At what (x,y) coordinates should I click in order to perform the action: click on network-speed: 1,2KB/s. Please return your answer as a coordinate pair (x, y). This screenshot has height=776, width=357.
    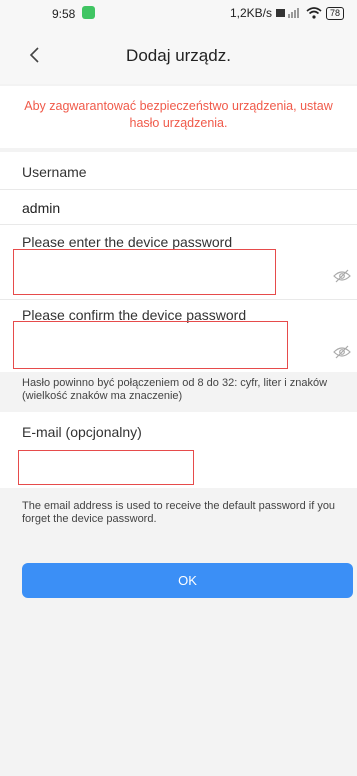
    Looking at the image, I should click on (250, 13).